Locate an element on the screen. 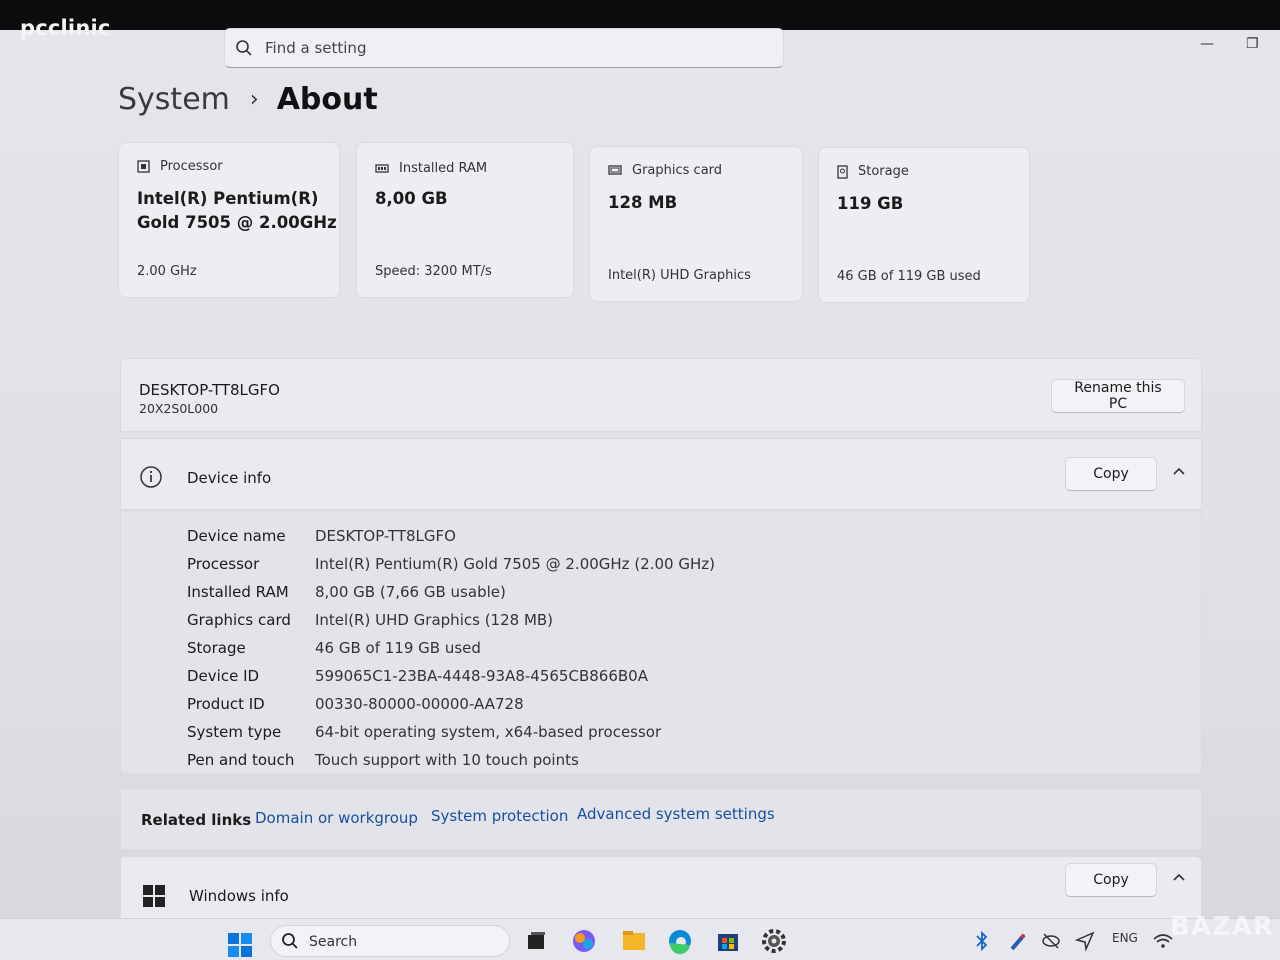  taskbar-search-label: Search is located at coordinates (333, 942).